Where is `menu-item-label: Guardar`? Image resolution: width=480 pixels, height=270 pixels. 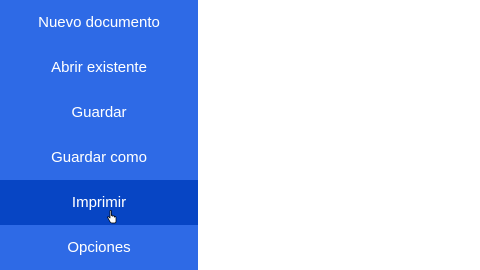
menu-item-label: Guardar is located at coordinates (99, 112).